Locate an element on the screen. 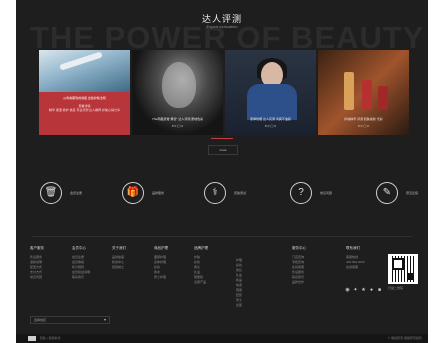  card-caption: 护肤精华 评测 肌肤焕新 光彩 is located at coordinates (363, 119).